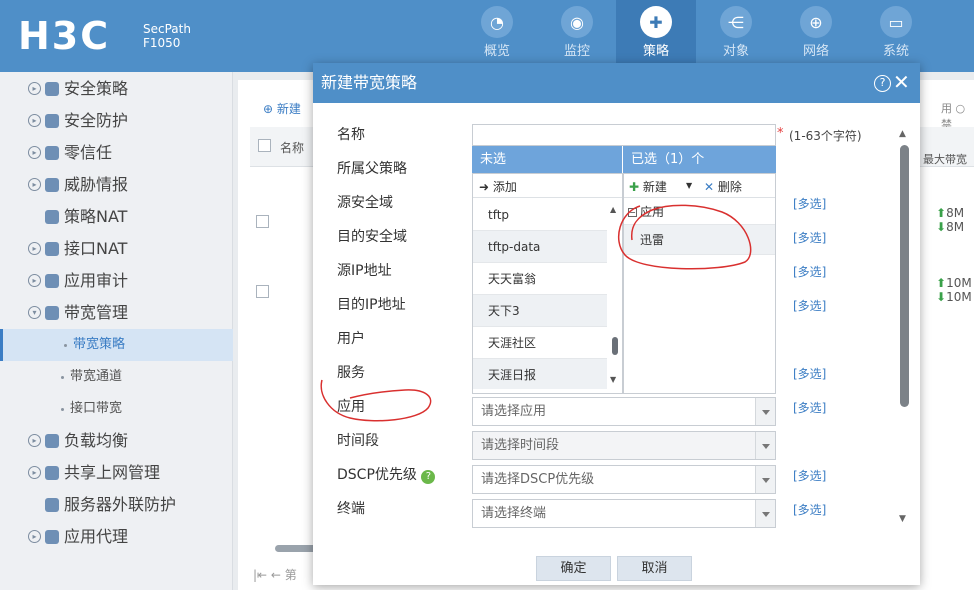 The width and height of the screenshot is (974, 590). What do you see at coordinates (654, 568) in the screenshot?
I see `cancel-button: 取消` at bounding box center [654, 568].